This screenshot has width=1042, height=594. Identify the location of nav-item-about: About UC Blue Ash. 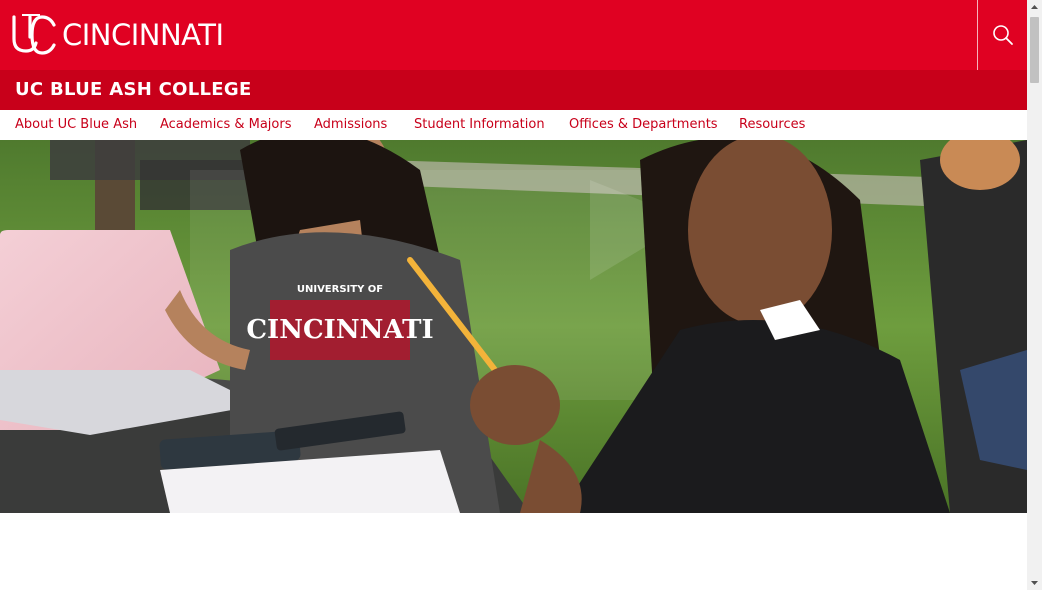
(76, 124).